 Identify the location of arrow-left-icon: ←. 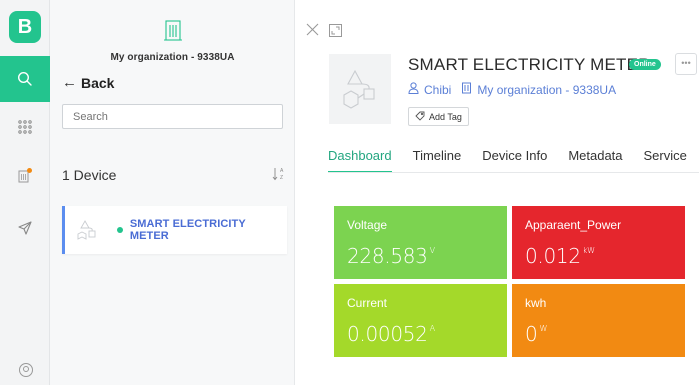
(69, 82).